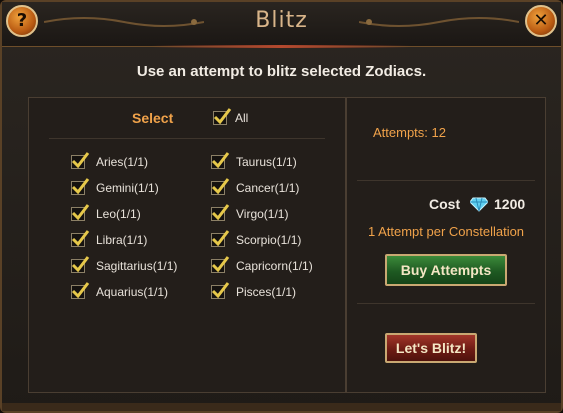  What do you see at coordinates (266, 292) in the screenshot?
I see `zodiac-label: Pisces(1/1)` at bounding box center [266, 292].